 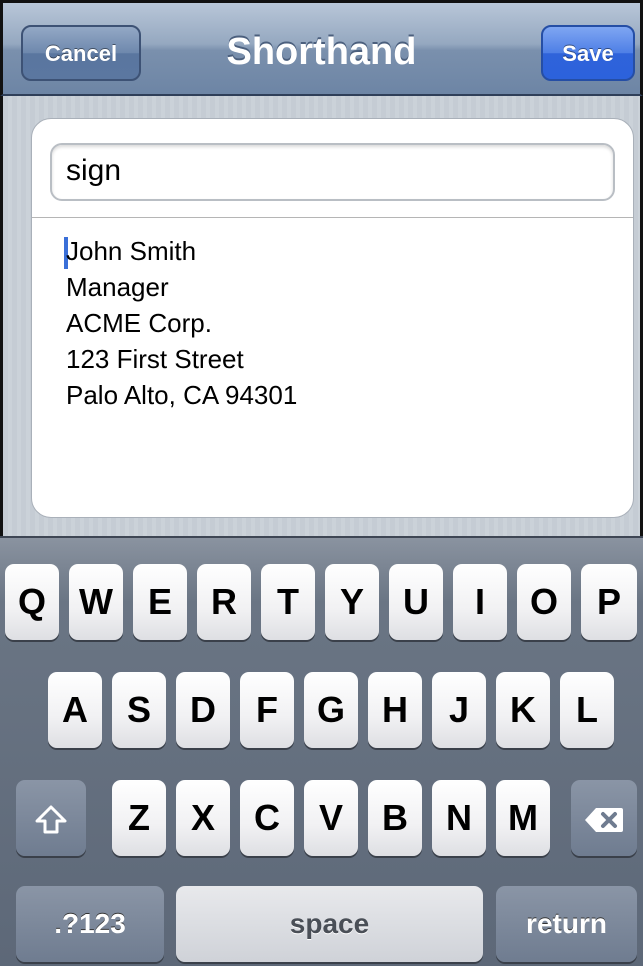 What do you see at coordinates (544, 602) in the screenshot?
I see `key-o: O` at bounding box center [544, 602].